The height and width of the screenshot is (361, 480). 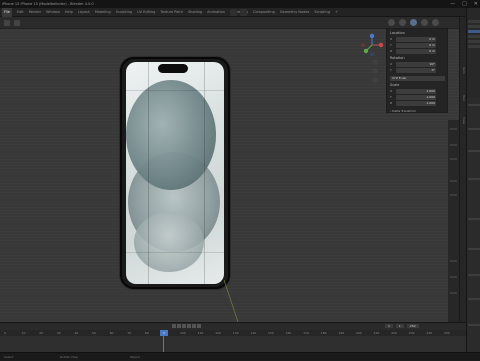 I want to click on menu-item: Window, so click(x=53, y=12).